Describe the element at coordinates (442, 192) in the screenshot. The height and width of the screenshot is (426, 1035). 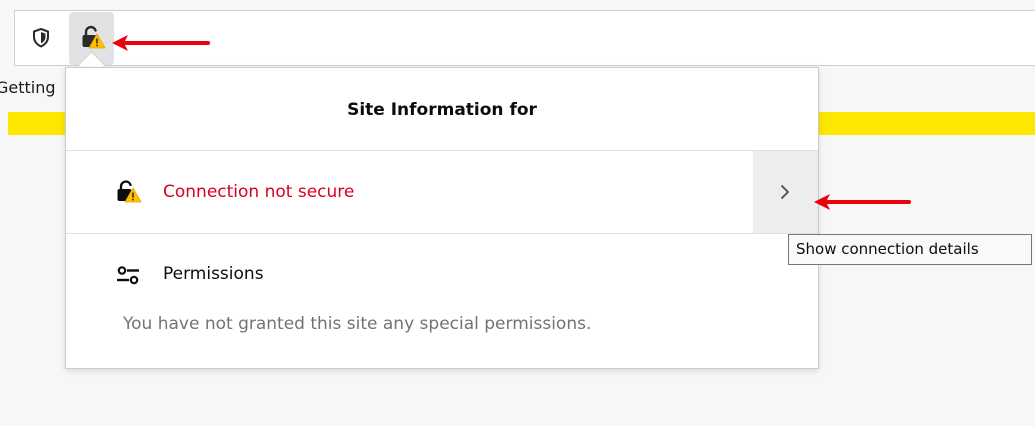
I see `connection-row: Connection not secure` at that location.